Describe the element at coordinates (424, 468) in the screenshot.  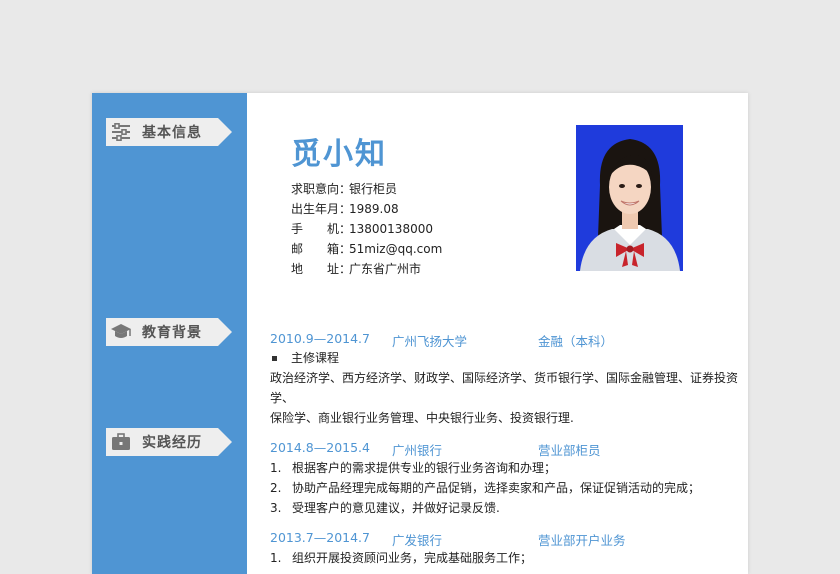
I see `duty-text: 根据客户的需求提供专业的银行业务咨询和办理；` at that location.